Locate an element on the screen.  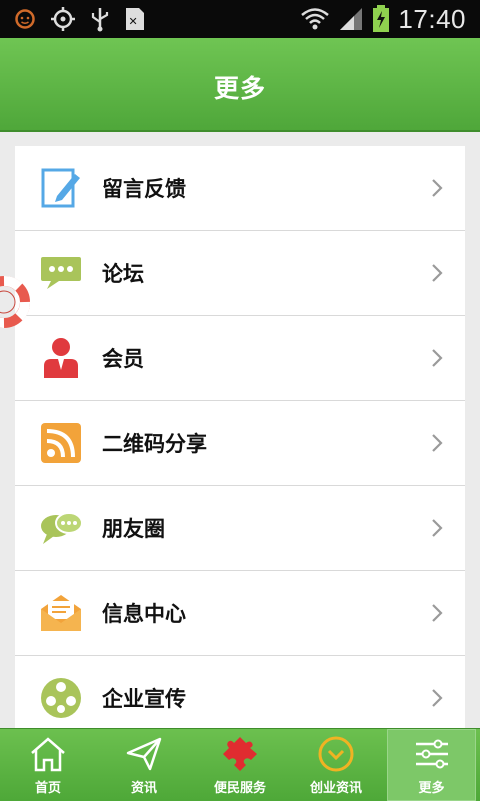
paper-plane-icon is located at coordinates (144, 754).